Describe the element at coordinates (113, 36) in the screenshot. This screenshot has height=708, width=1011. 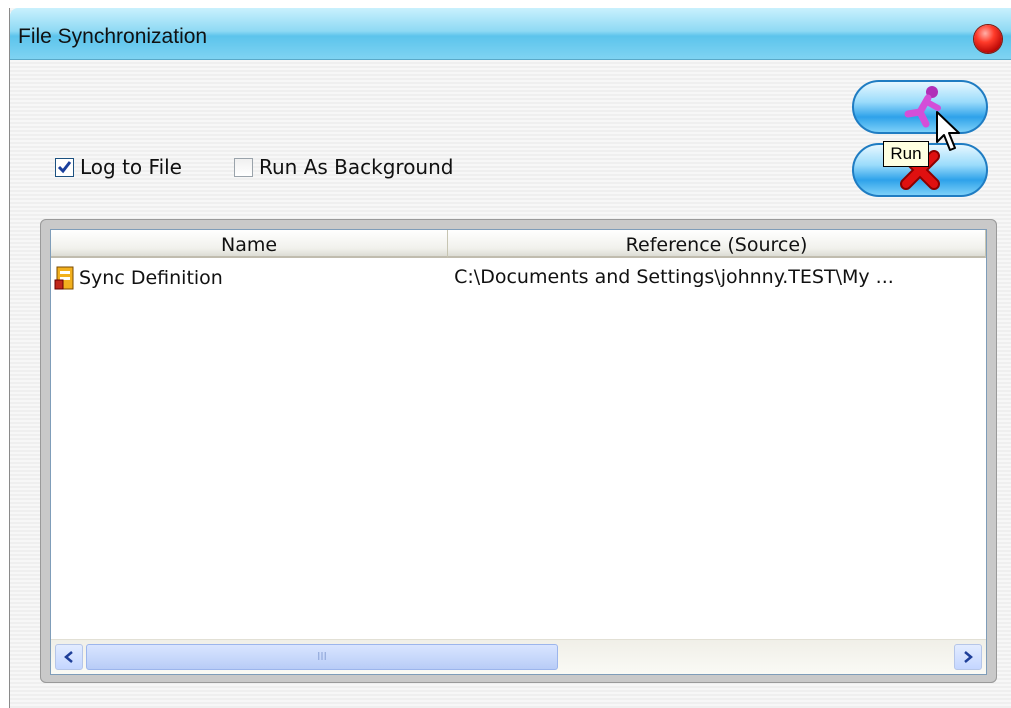
I see `window-title: File Synchronization` at that location.